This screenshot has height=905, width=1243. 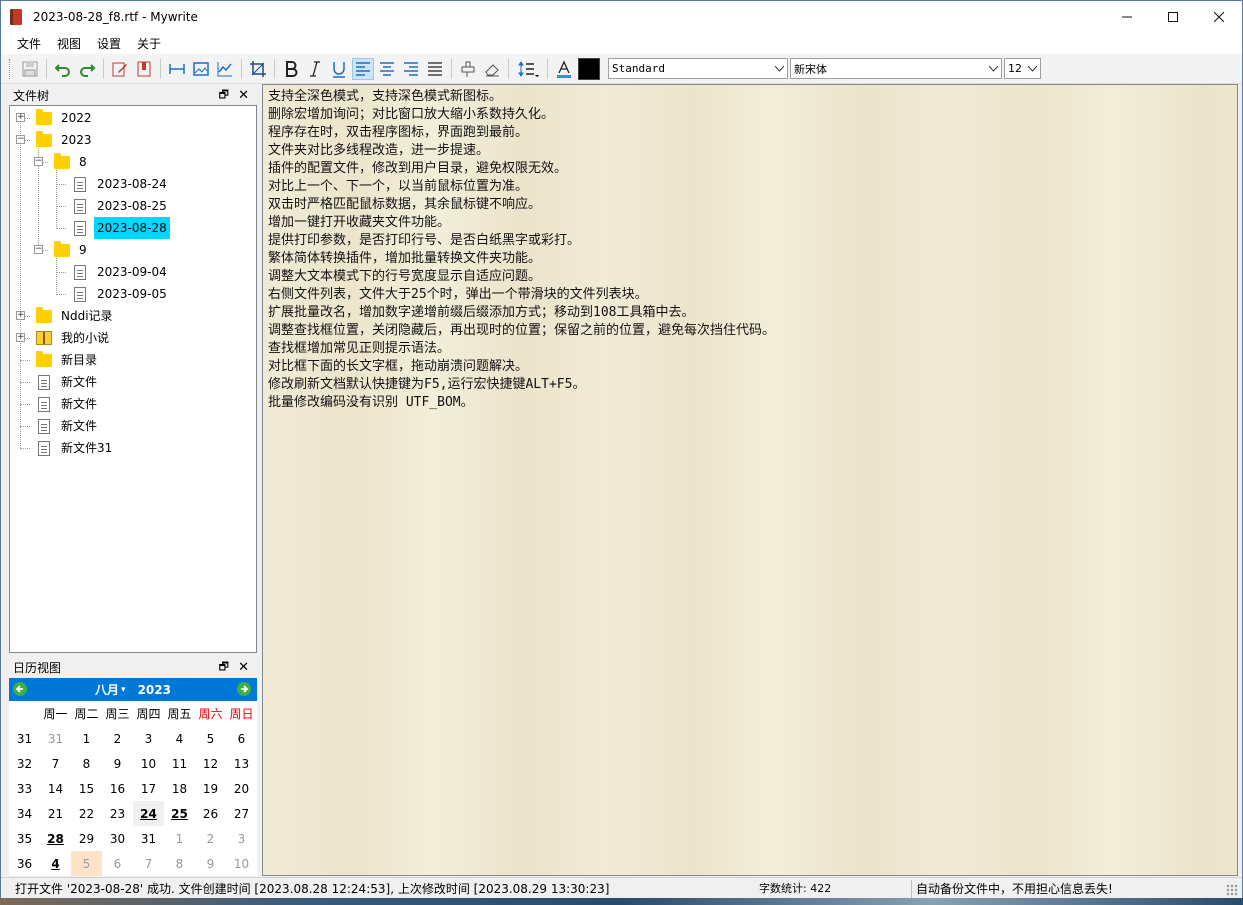 What do you see at coordinates (521, 97) in the screenshot?
I see `editor-line: 支持全深色模式，支持深色模式新图标。` at bounding box center [521, 97].